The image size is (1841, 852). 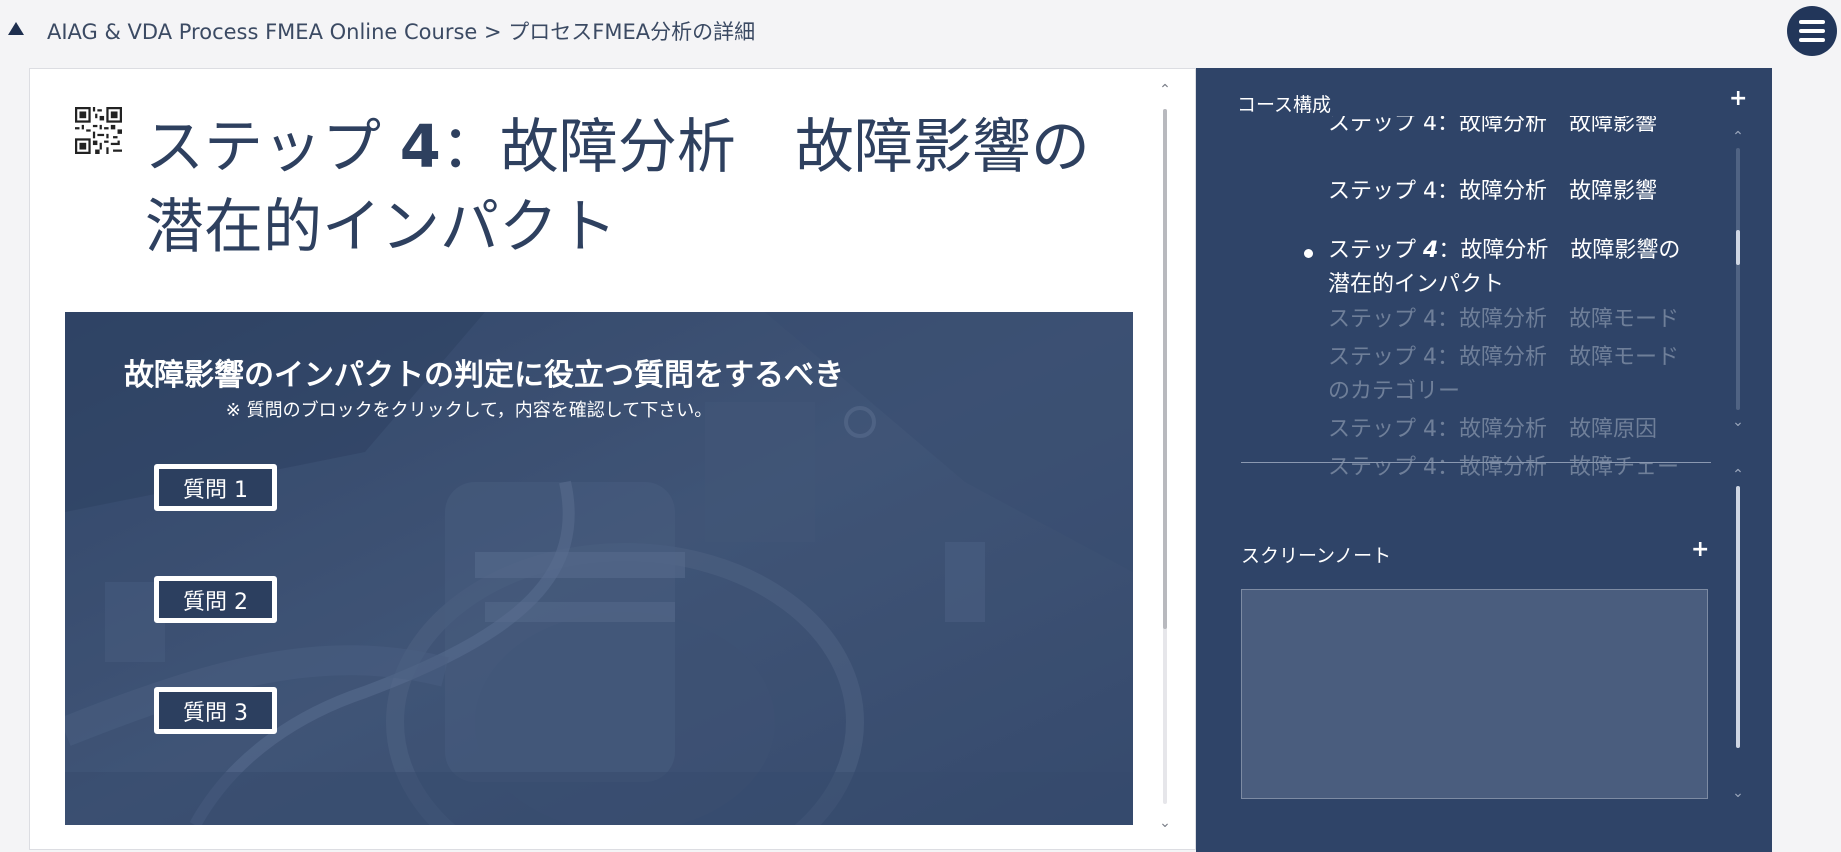 I want to click on outline-current-prefix: ステップ, so click(x=1375, y=250).